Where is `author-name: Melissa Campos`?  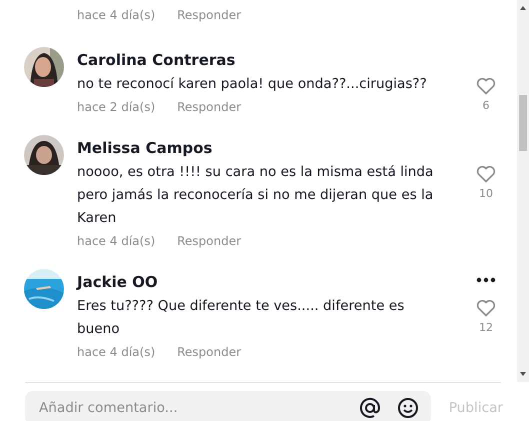 author-name: Melissa Campos is located at coordinates (259, 148).